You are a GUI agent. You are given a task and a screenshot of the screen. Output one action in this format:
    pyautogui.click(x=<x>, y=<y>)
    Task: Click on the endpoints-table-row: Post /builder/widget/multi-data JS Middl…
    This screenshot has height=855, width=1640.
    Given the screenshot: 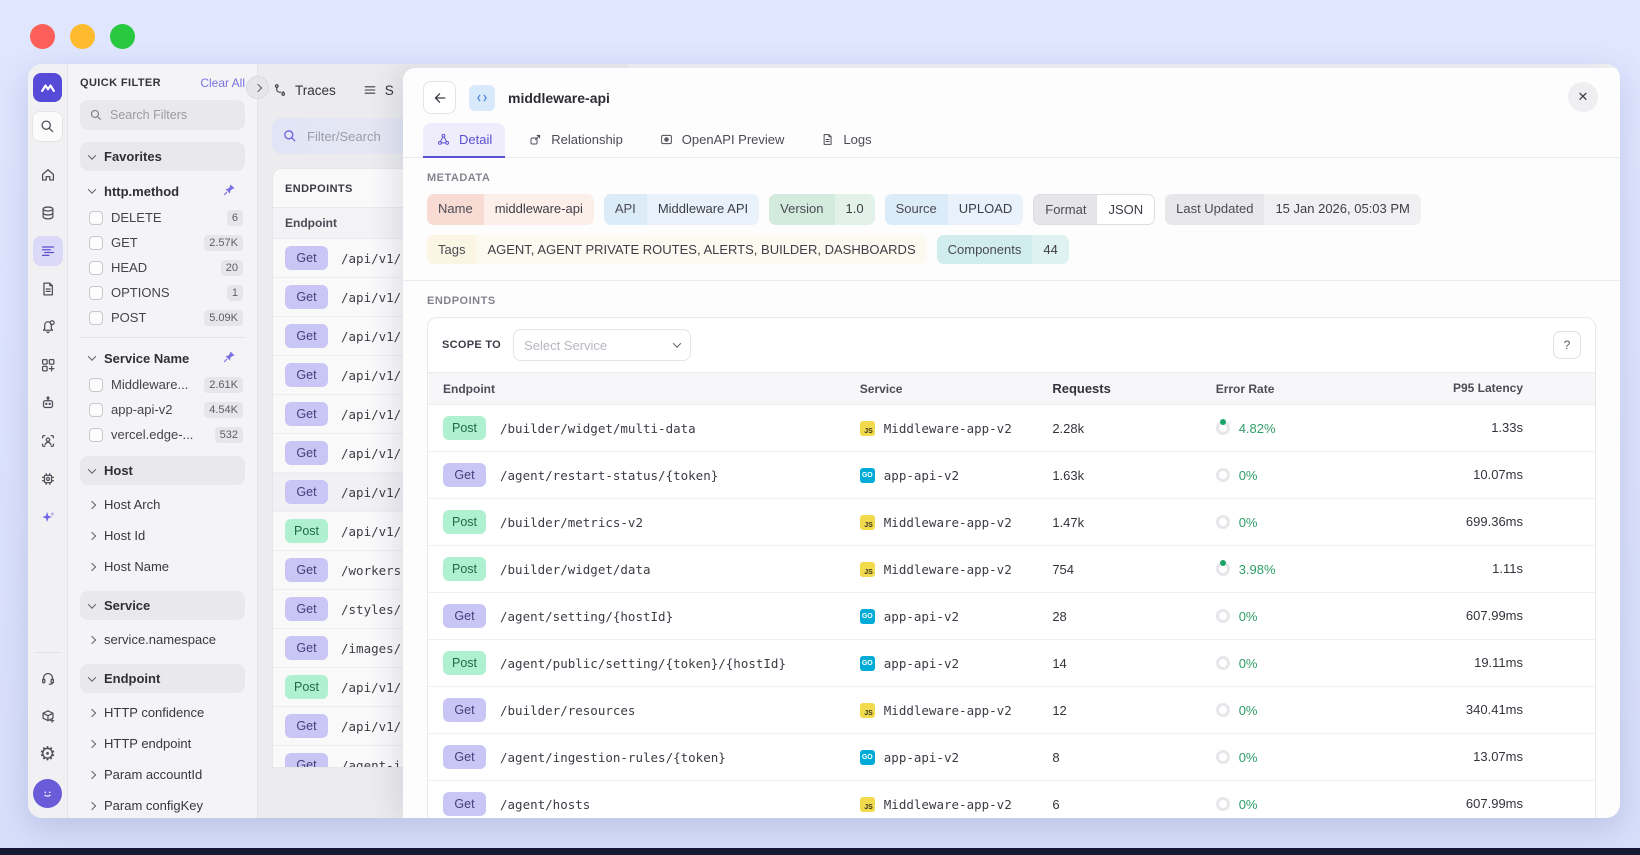 What is the action you would take?
    pyautogui.click(x=1011, y=428)
    